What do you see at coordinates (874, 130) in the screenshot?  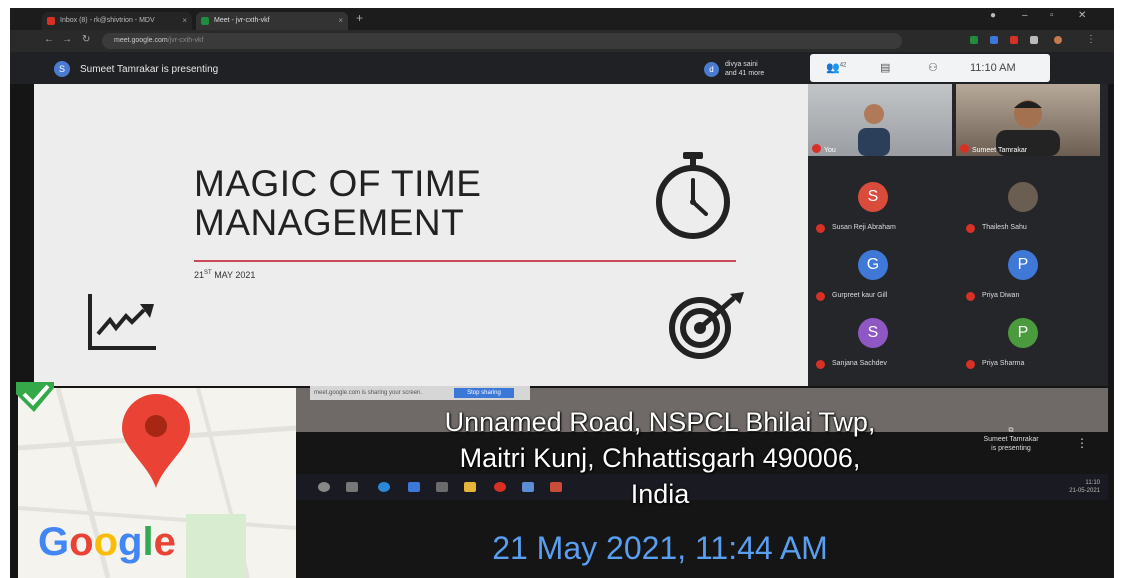 I see `participant-video` at bounding box center [874, 130].